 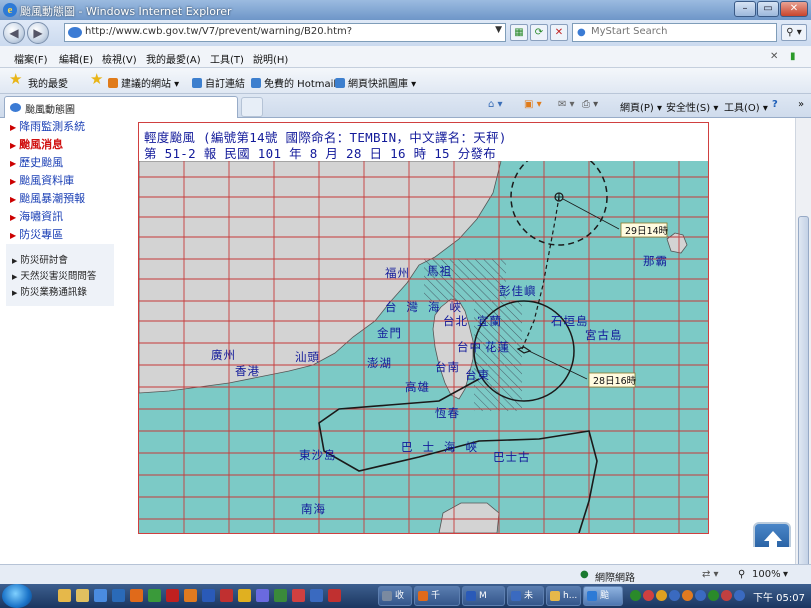 I want to click on search-engine-icon: ●, so click(x=581, y=32).